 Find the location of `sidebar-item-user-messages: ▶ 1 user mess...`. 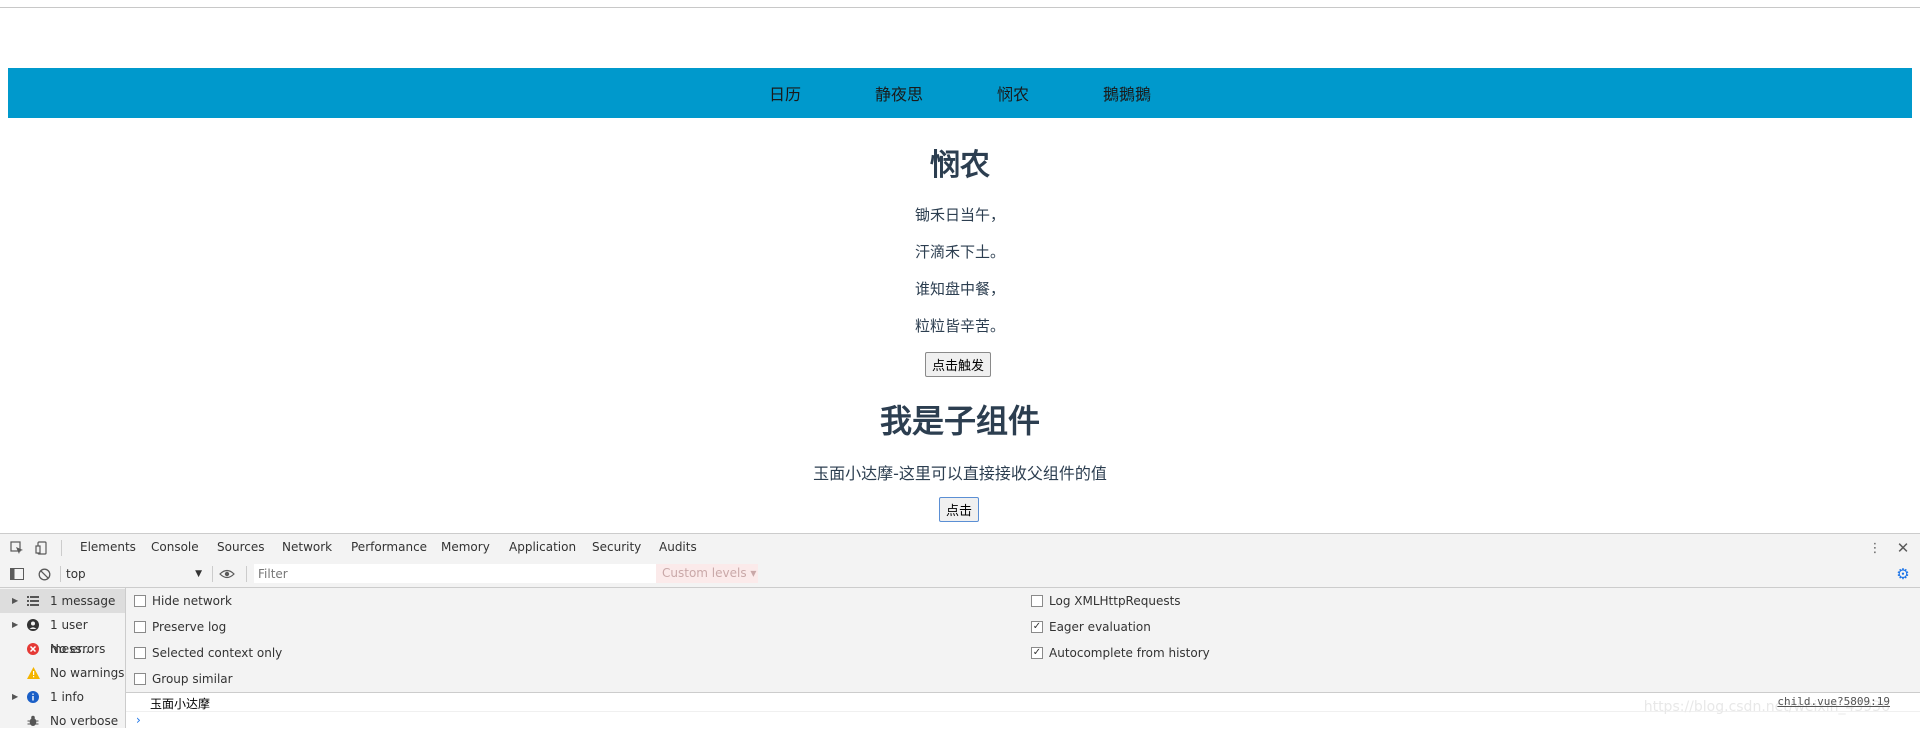

sidebar-item-user-messages: ▶ 1 user mess... is located at coordinates (62, 634).